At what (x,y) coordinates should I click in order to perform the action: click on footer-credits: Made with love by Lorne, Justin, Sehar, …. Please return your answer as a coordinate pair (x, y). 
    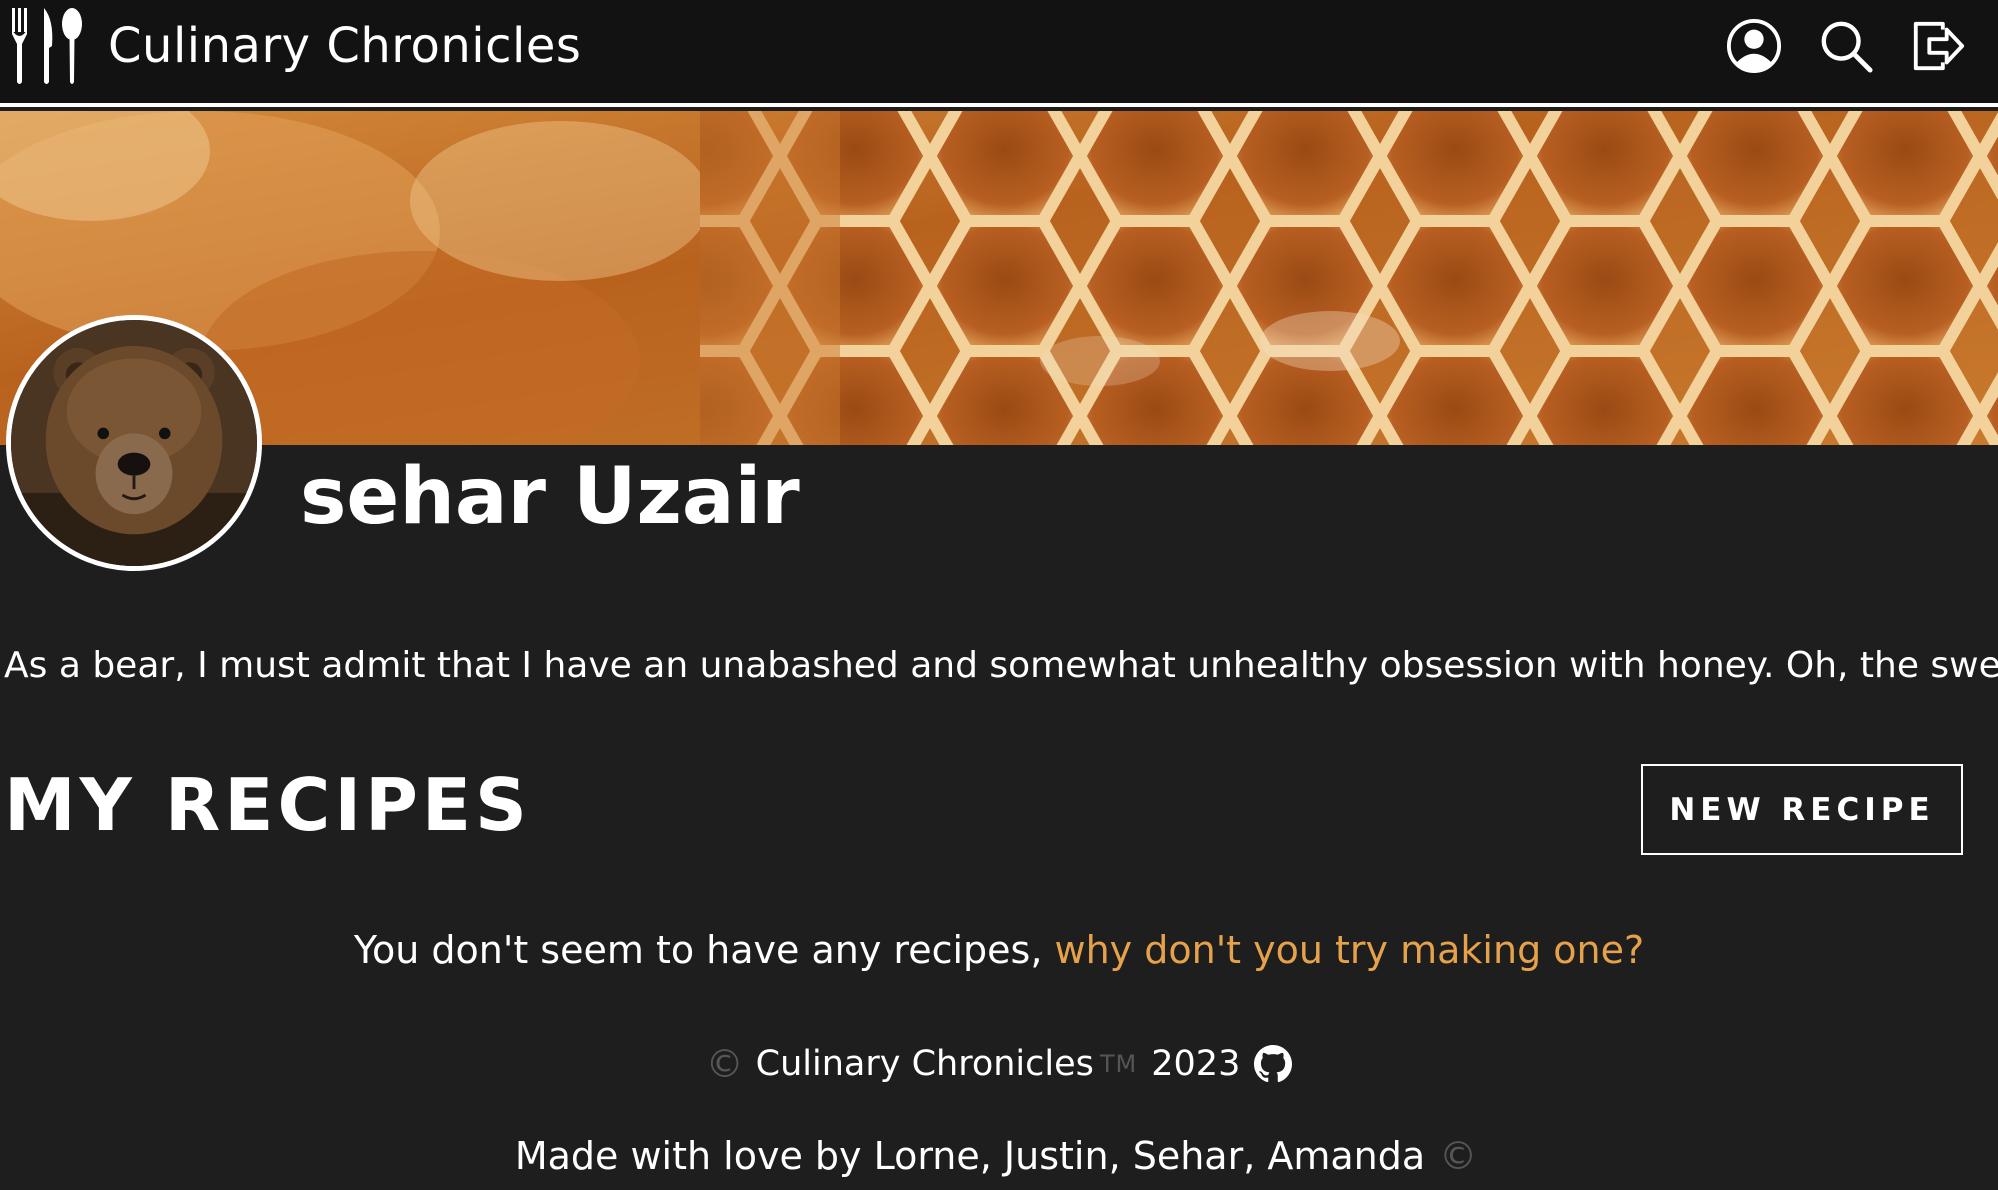
    Looking at the image, I should click on (999, 1156).